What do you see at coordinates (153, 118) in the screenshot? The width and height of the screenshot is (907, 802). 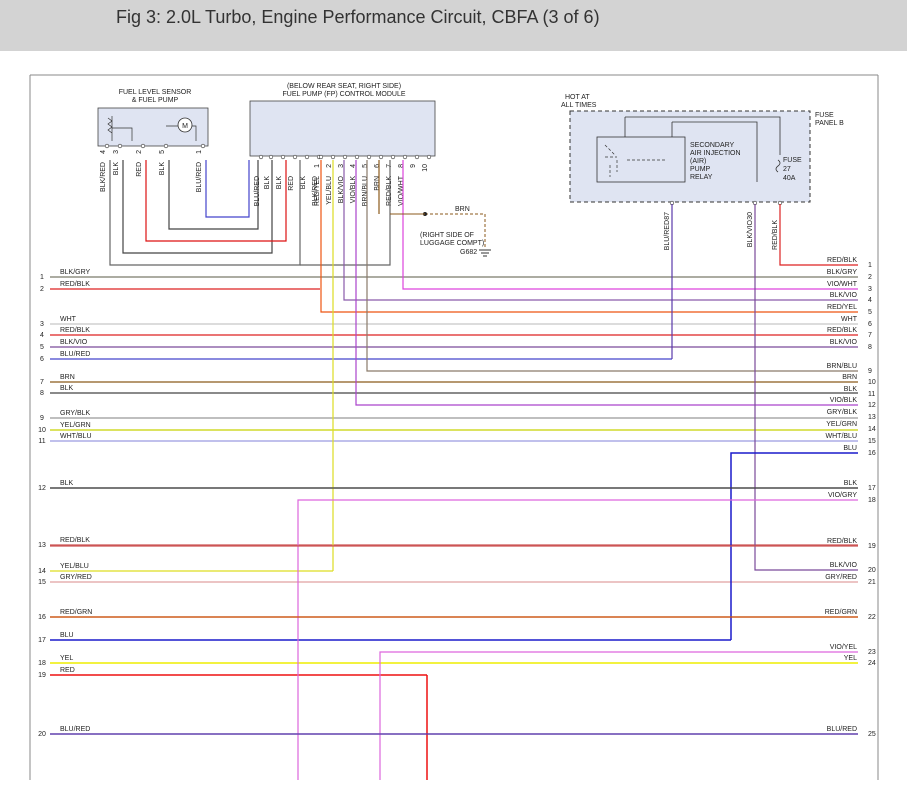 I see `fuel-level-sensor: FUEL LEVEL SENSOR & FUEL PUMP M` at bounding box center [153, 118].